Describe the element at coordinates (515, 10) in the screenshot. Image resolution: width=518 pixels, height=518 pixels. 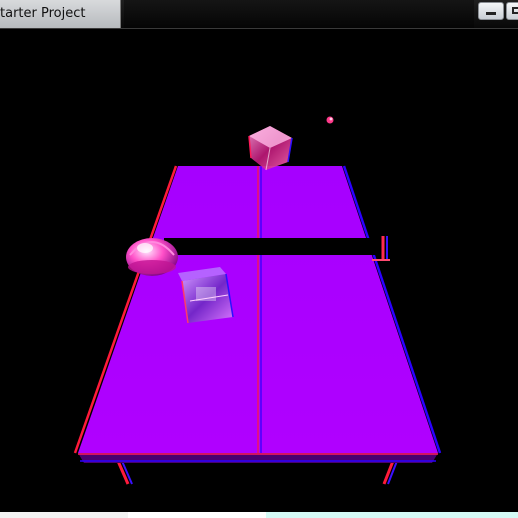
I see `maximize-icon` at that location.